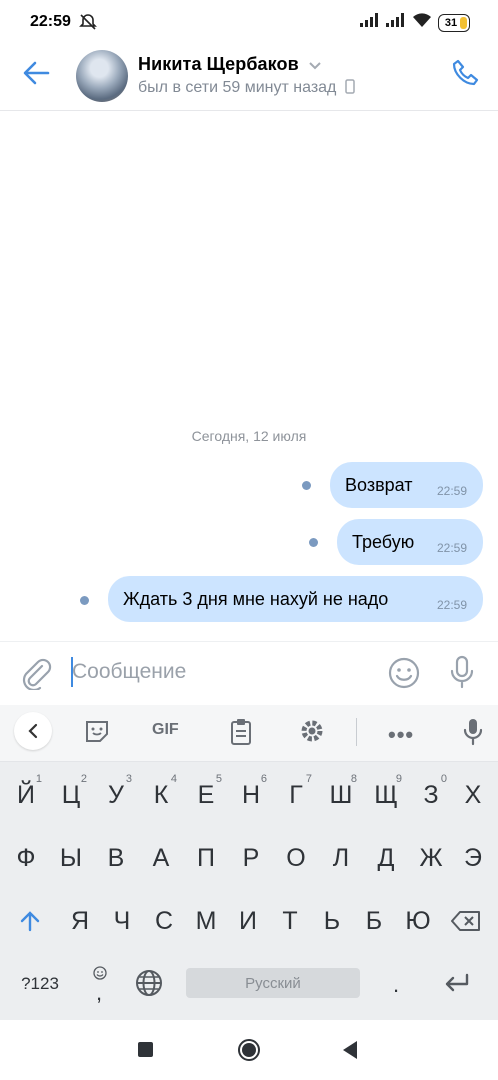 The width and height of the screenshot is (498, 1080). I want to click on key: В, so click(116, 858).